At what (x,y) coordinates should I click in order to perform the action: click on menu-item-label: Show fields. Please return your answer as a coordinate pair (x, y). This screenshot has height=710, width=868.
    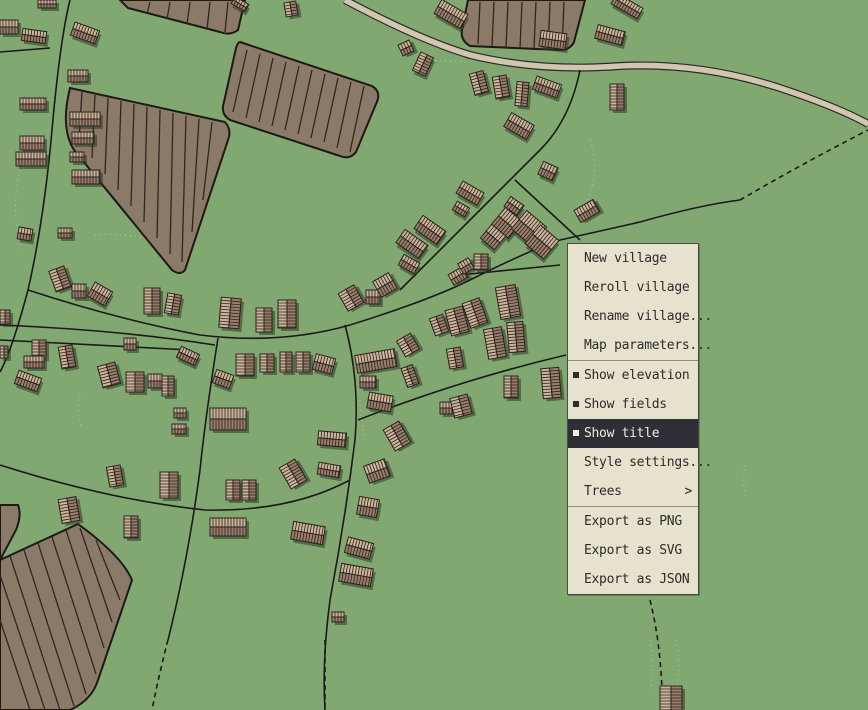
    Looking at the image, I should click on (625, 404).